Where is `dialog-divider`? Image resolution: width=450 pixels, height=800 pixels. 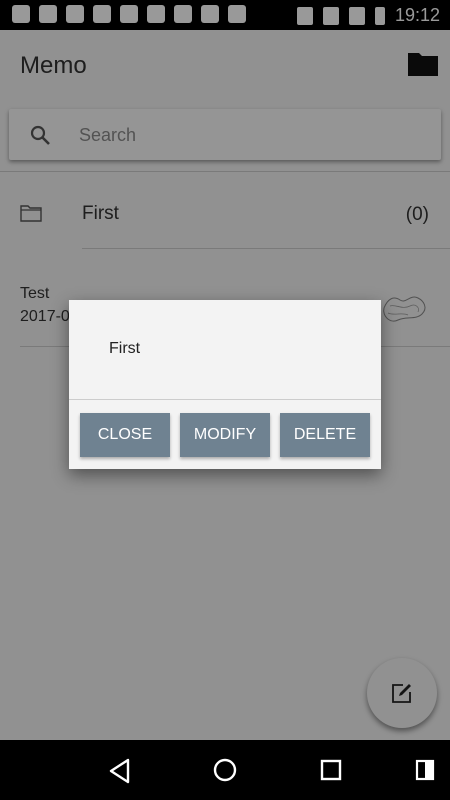
dialog-divider is located at coordinates (225, 399).